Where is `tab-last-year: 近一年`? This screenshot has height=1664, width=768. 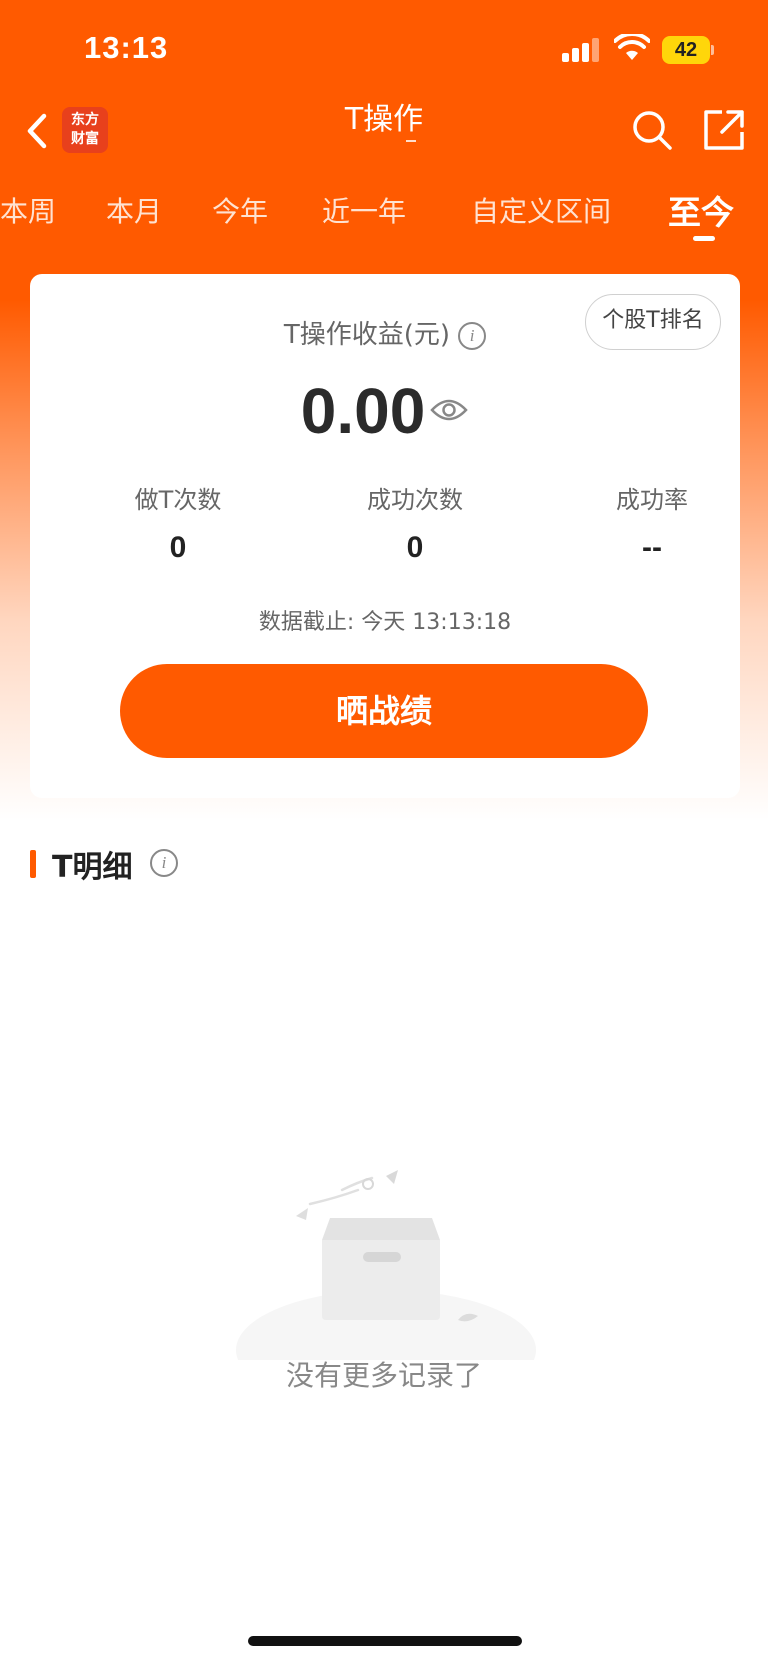 tab-last-year: 近一年 is located at coordinates (364, 210).